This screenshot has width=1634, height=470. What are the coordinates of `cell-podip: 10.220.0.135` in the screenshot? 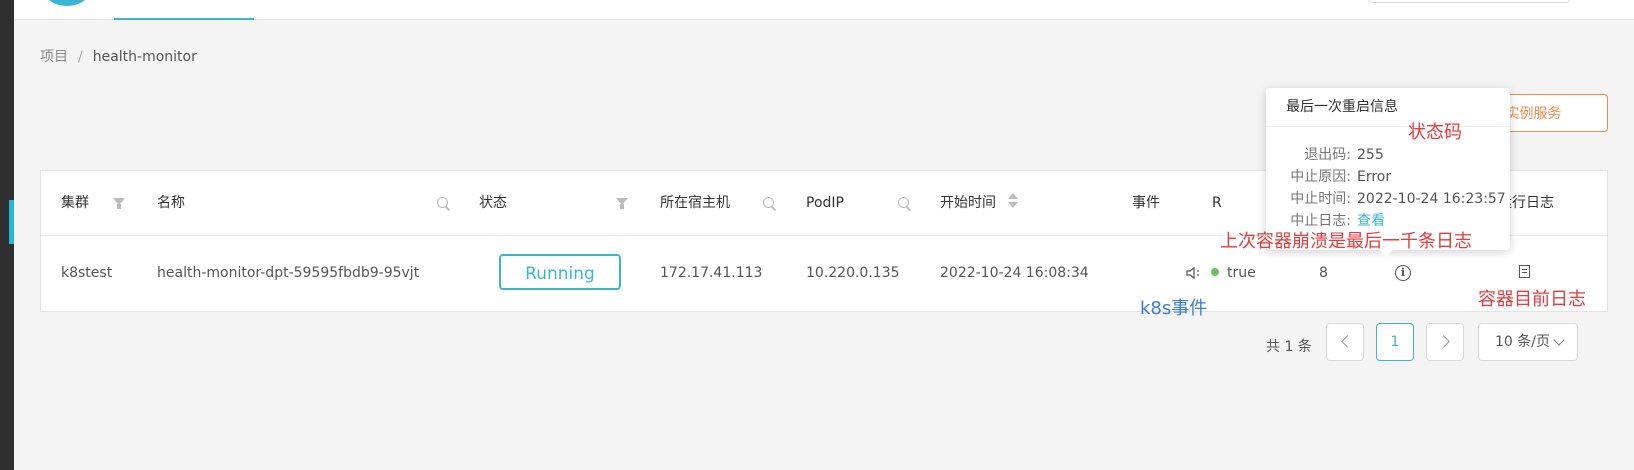 It's located at (853, 273).